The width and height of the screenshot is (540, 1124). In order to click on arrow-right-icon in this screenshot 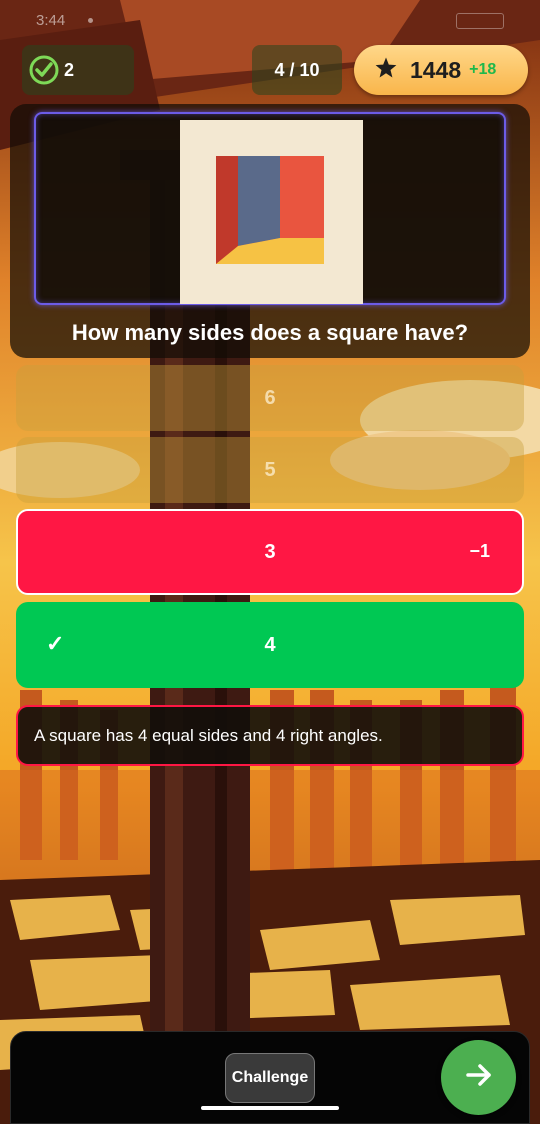, I will do `click(479, 1077)`.